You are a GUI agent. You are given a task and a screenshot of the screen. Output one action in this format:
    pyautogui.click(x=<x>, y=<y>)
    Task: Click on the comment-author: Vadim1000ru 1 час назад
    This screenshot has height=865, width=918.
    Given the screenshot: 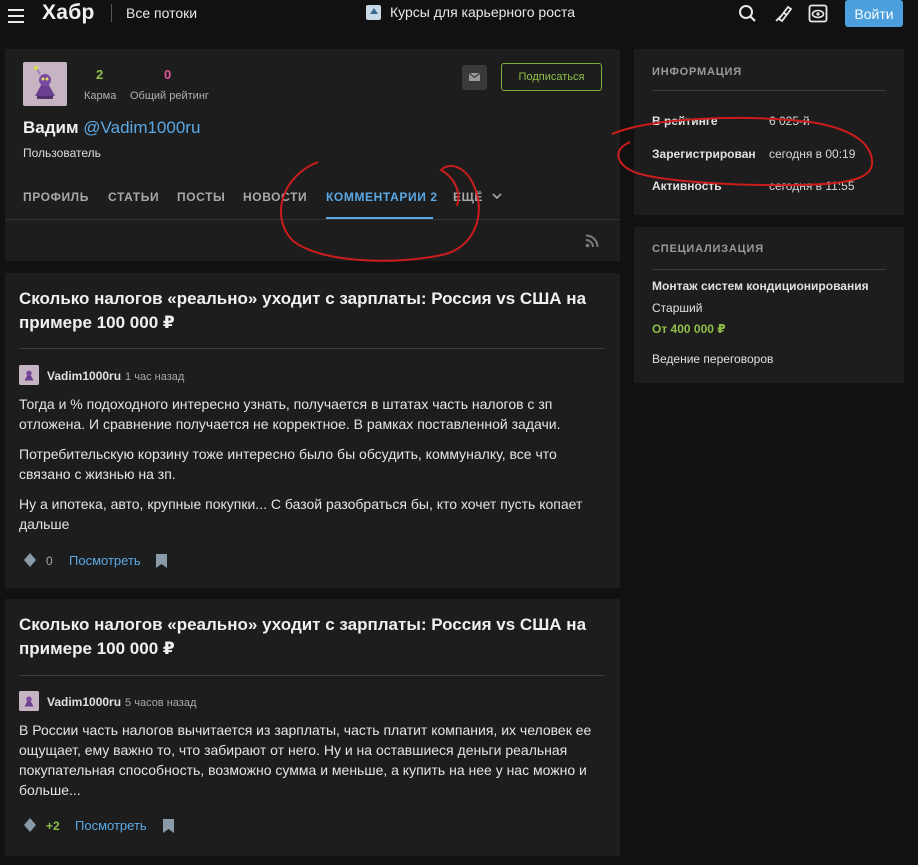 What is the action you would take?
    pyautogui.click(x=115, y=376)
    